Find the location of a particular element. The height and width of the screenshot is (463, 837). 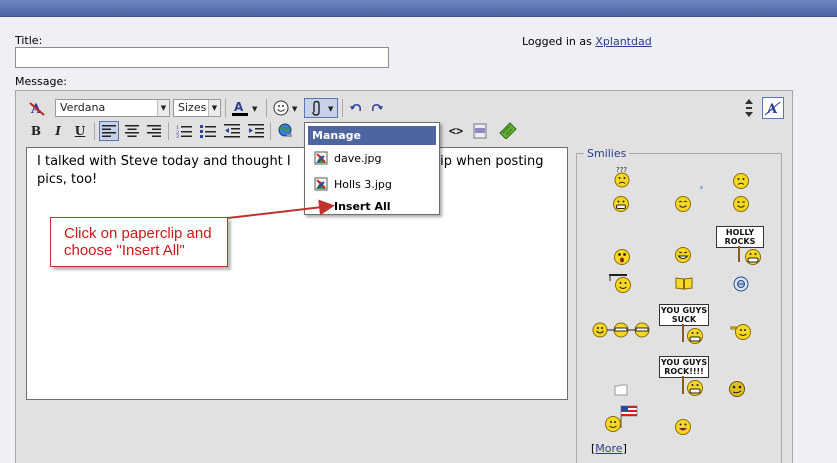

holly-rocks-sign: HOLLY ROCKS is located at coordinates (740, 237).